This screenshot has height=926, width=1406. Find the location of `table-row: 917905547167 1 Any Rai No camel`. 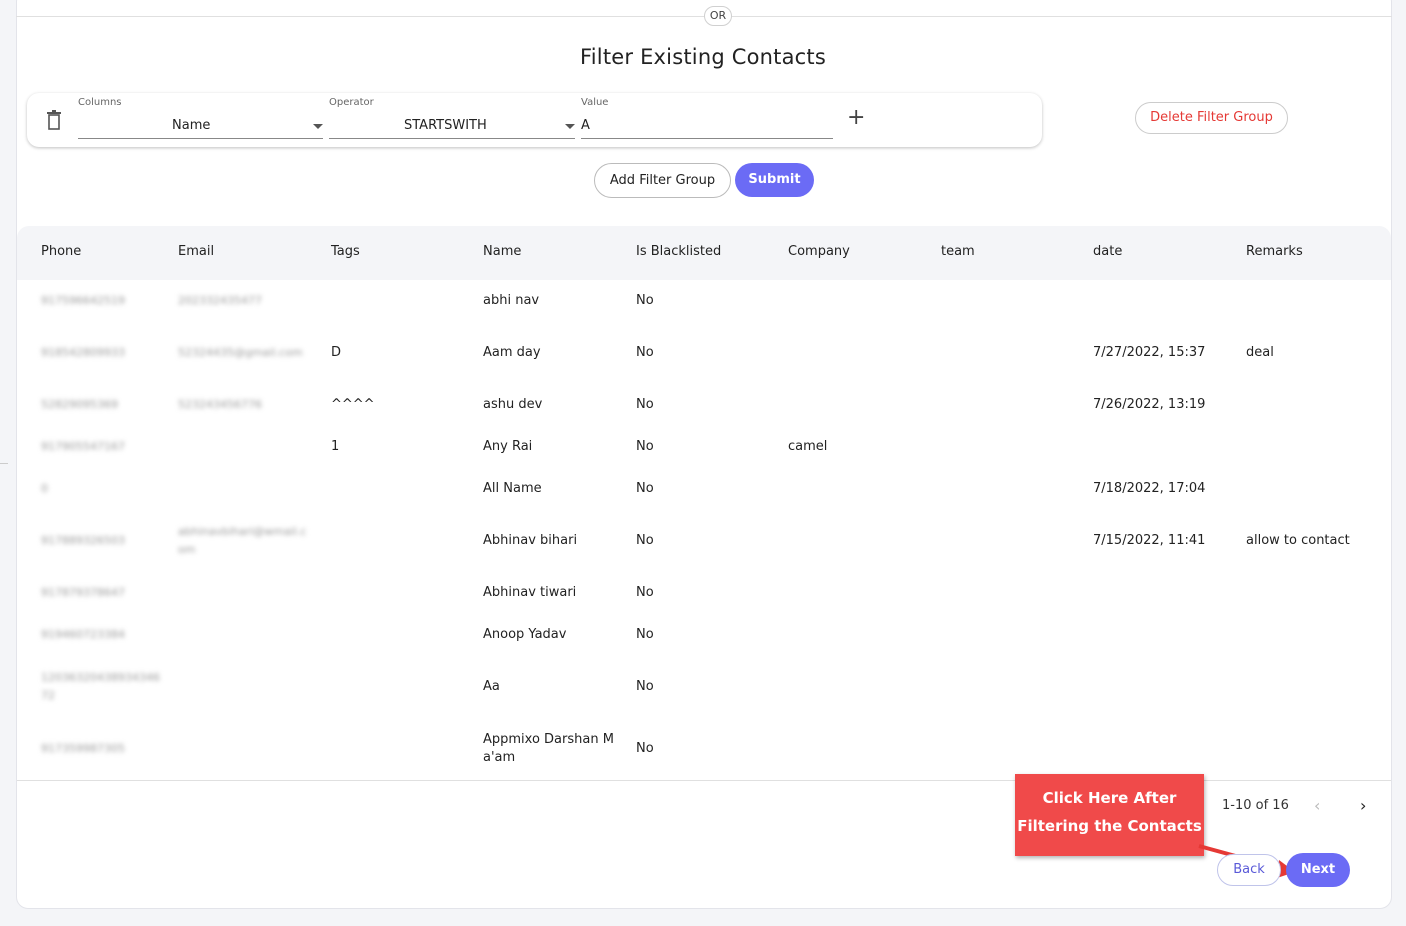

table-row: 917905547167 1 Any Rai No camel is located at coordinates (704, 447).